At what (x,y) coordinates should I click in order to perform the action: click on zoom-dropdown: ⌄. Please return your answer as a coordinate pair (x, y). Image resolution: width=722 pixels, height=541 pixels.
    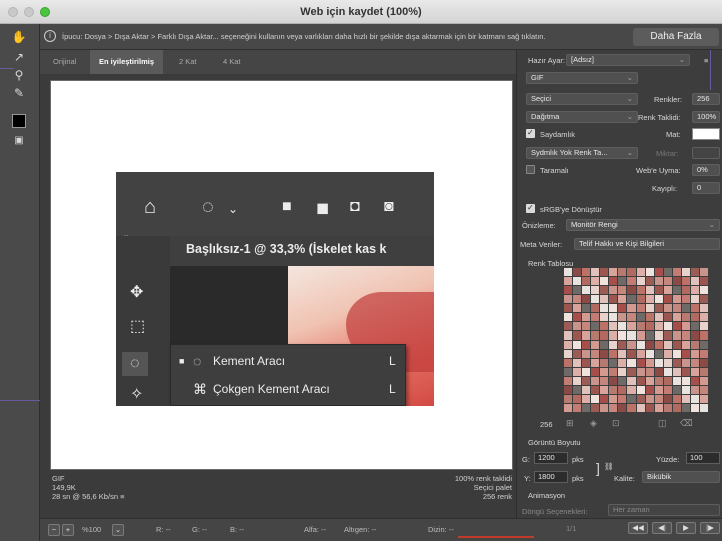
    Looking at the image, I should click on (118, 530).